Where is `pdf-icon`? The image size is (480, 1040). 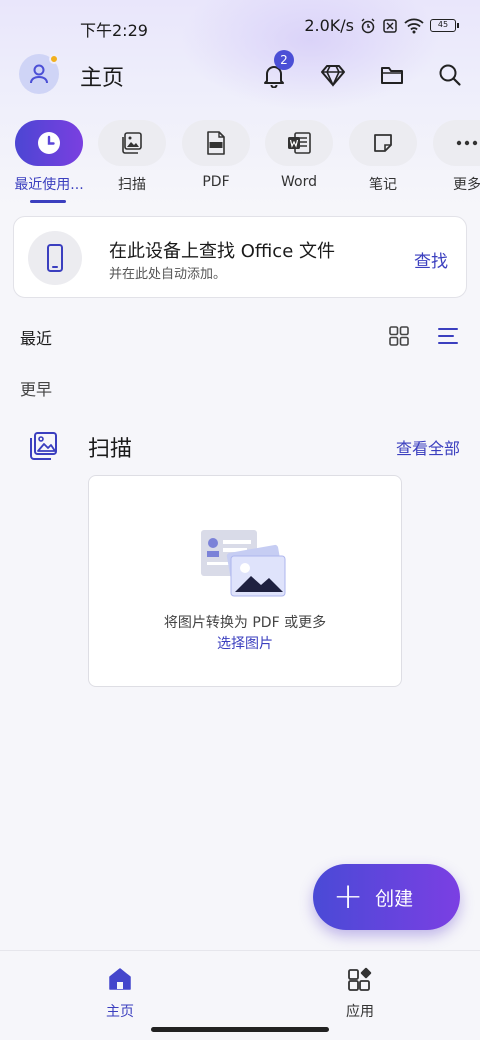
pdf-icon is located at coordinates (216, 143).